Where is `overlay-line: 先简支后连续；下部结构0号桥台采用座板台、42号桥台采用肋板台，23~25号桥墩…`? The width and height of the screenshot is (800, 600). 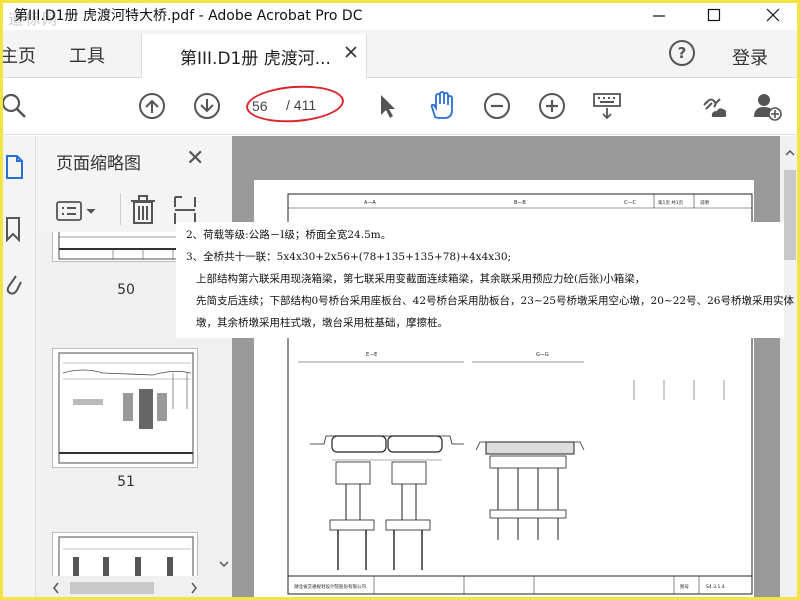
overlay-line: 先简支后连续；下部结构0号桥台采用座板台、42号桥台采用肋板台，23~25号桥墩… is located at coordinates (495, 301).